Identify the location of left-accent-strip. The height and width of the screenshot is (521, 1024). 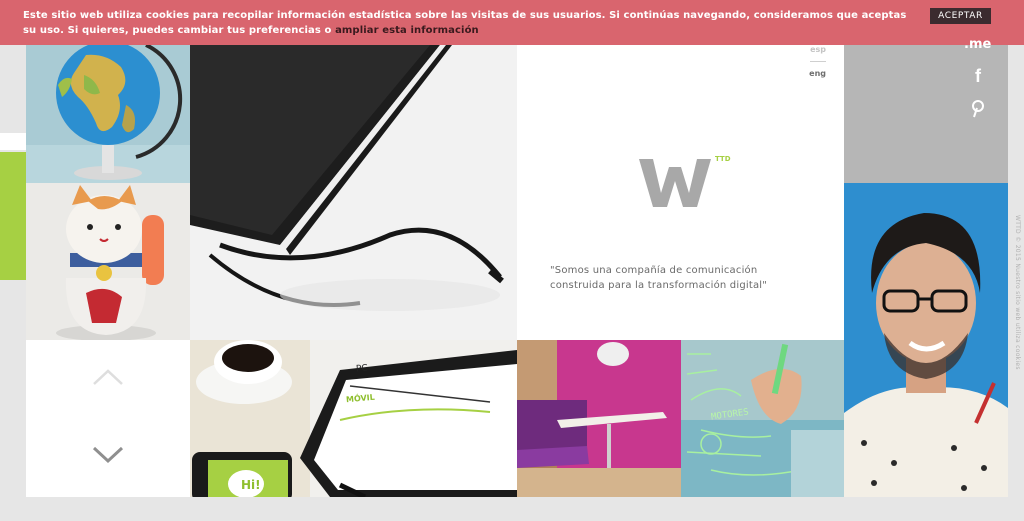
(13, 216).